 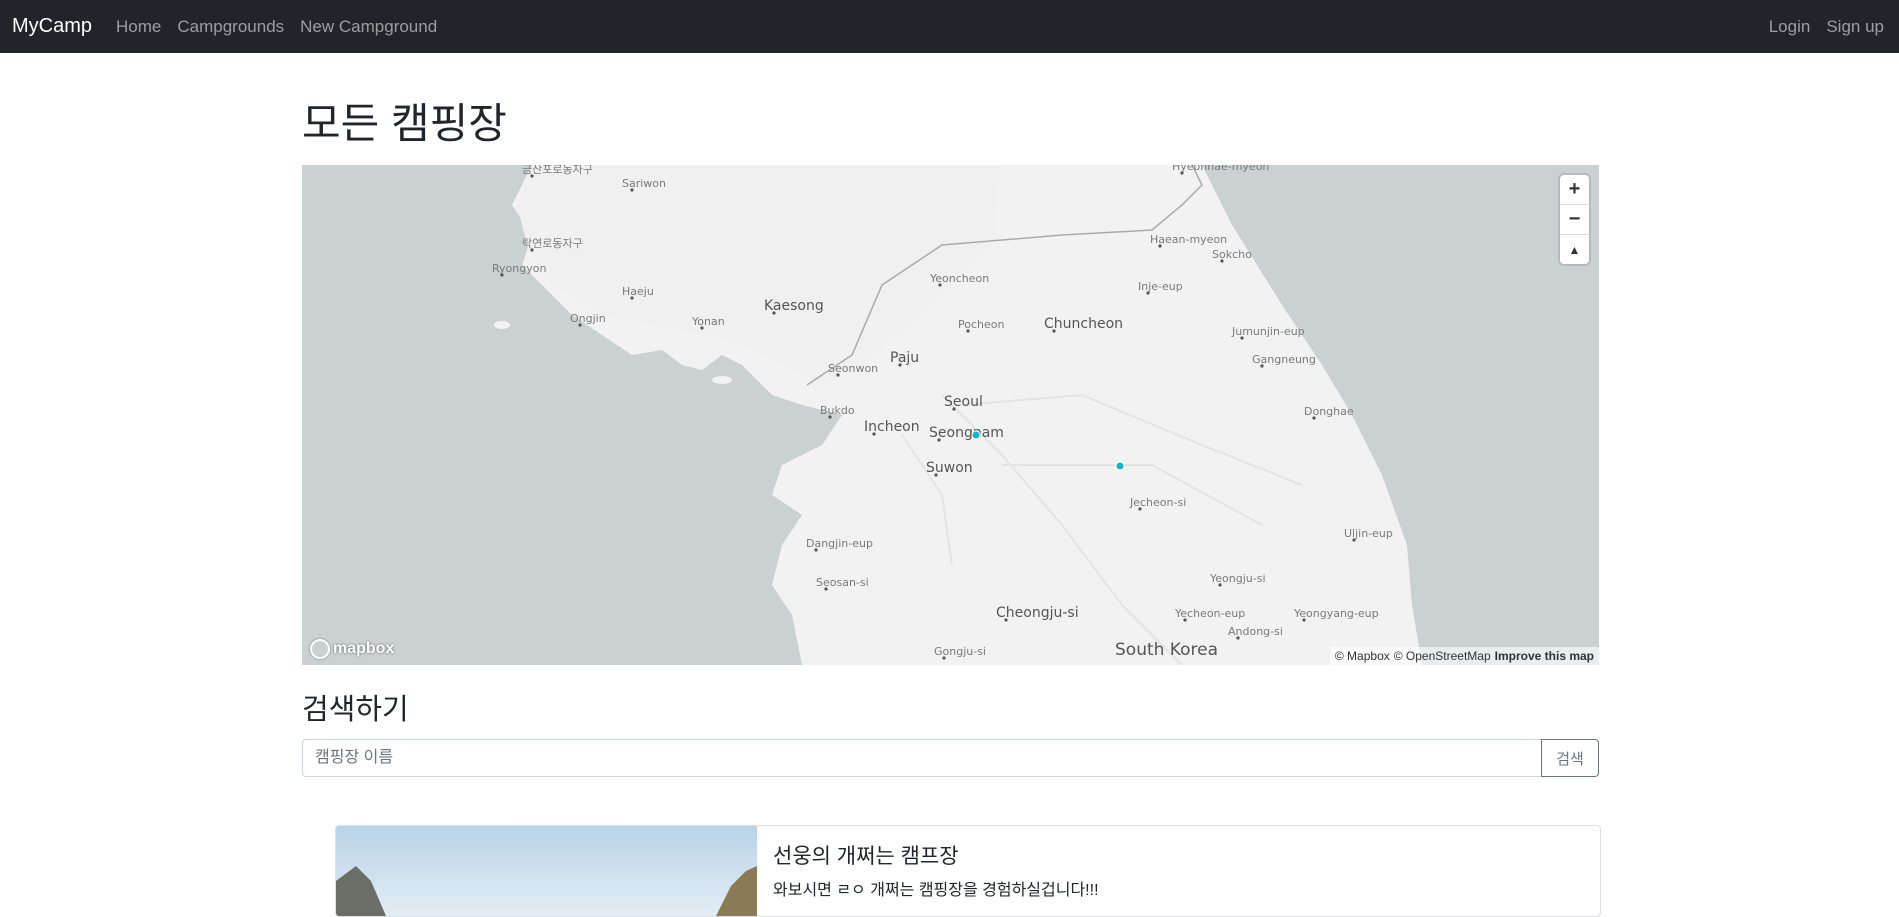 I want to click on place-label: Yeongyang-eup, so click(x=1336, y=613).